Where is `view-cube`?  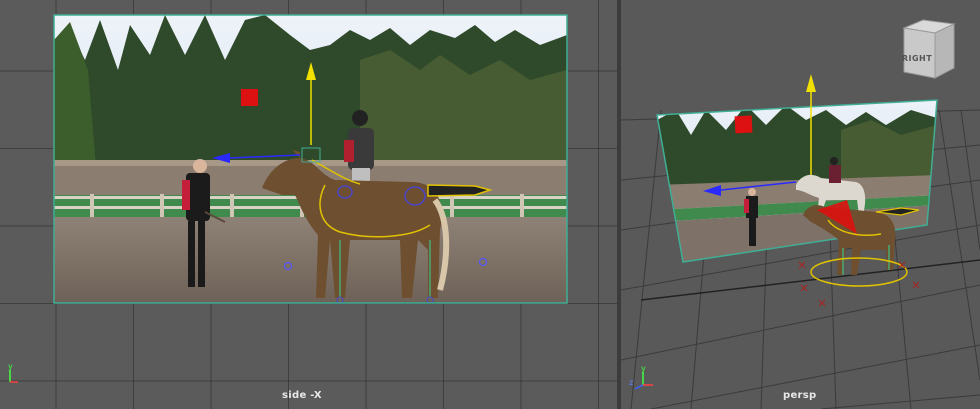
view-cube is located at coordinates (929, 49).